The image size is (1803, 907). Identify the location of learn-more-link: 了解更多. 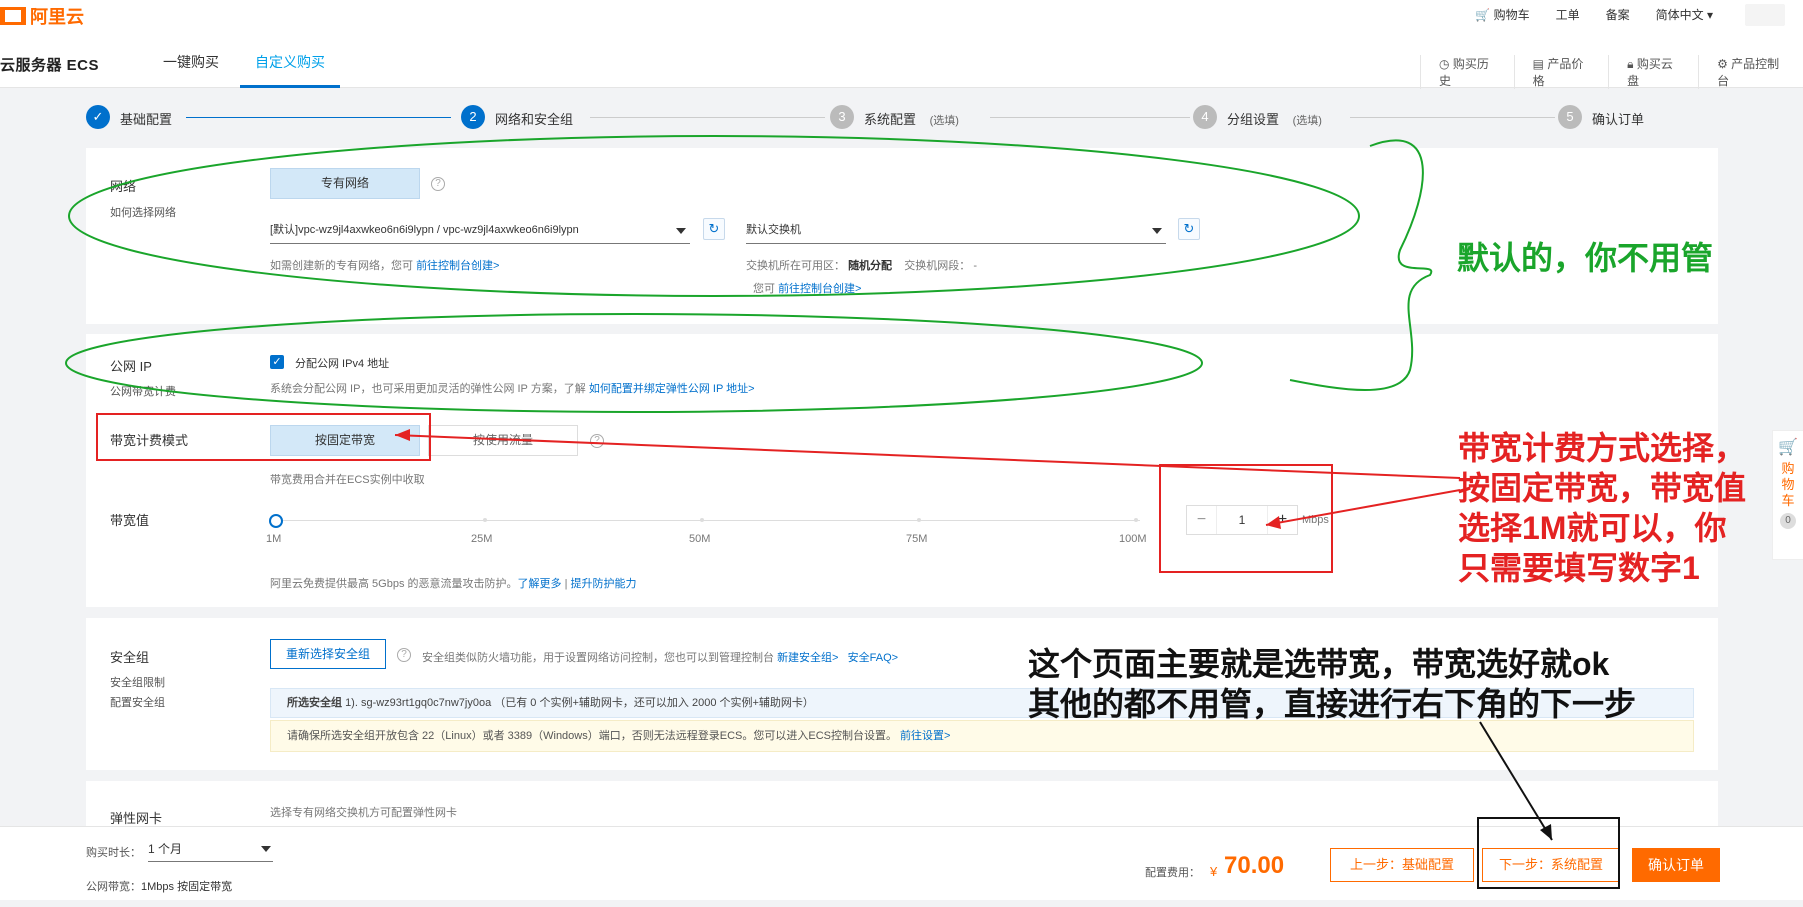
(540, 584).